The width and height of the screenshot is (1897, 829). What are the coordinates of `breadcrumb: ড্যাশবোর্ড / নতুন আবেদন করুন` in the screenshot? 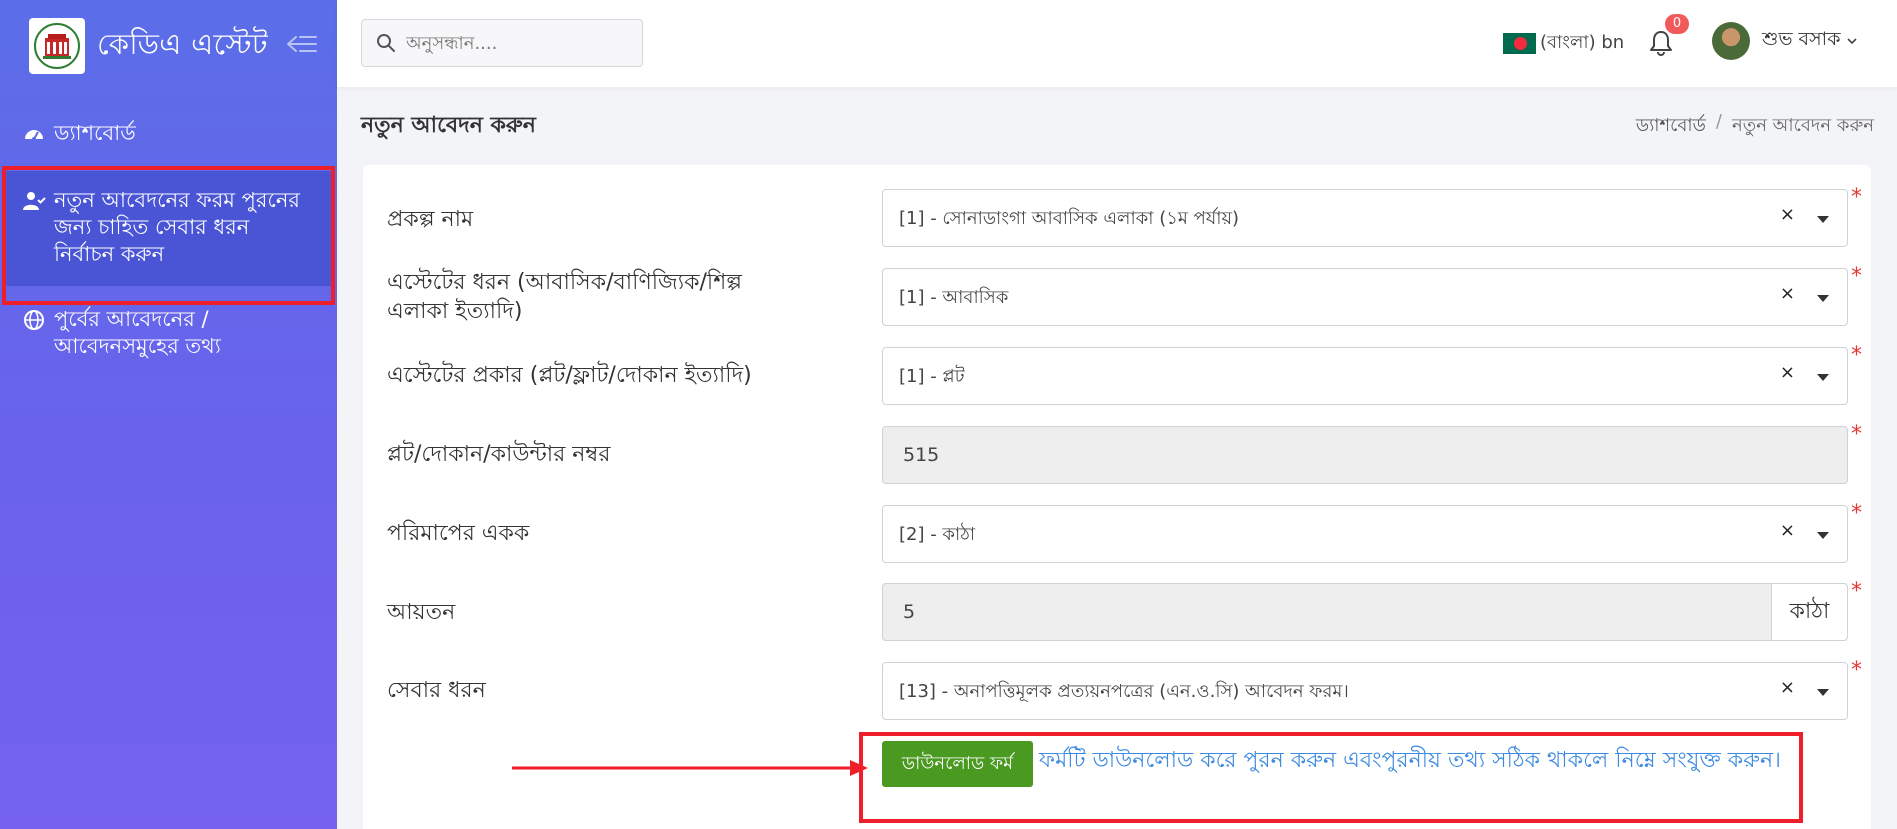 It's located at (1755, 126).